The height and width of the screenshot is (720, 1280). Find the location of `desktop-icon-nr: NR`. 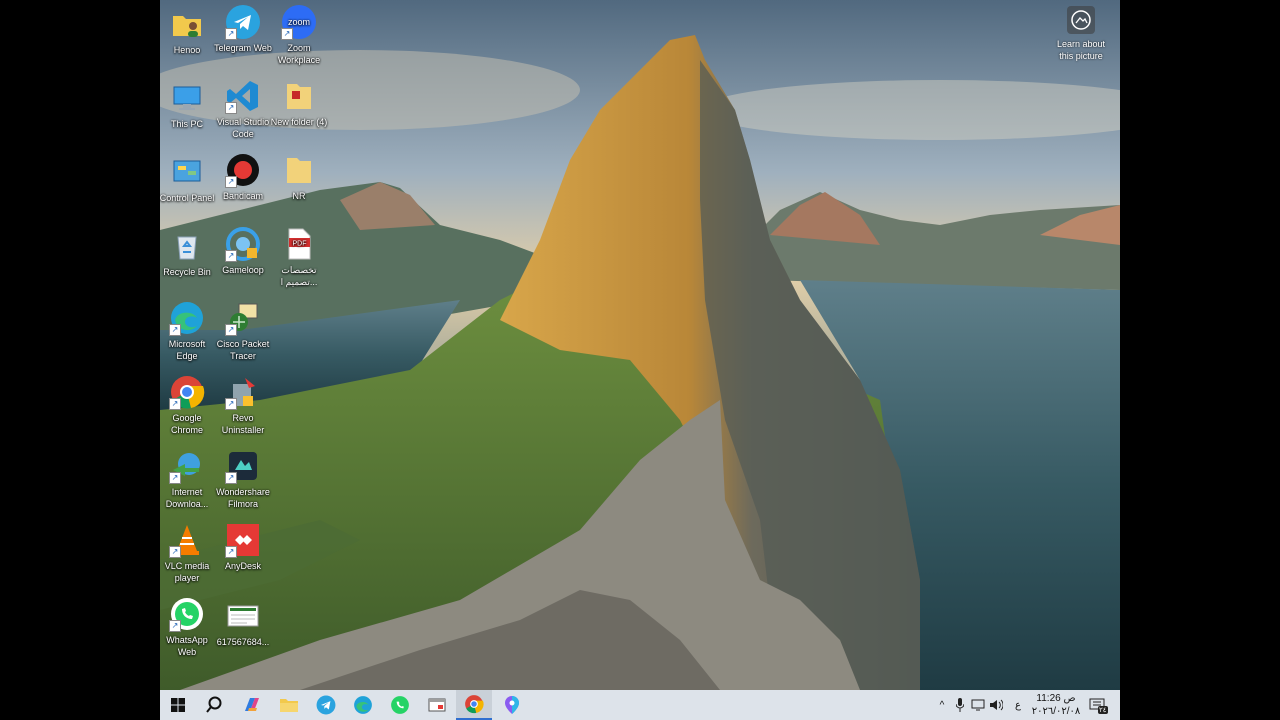

desktop-icon-nr: NR is located at coordinates (299, 177).